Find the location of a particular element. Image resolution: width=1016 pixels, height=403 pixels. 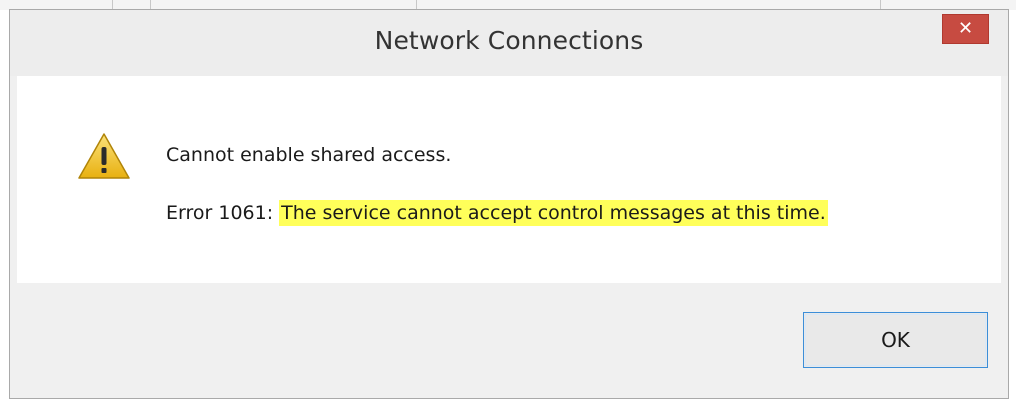

dialog-title: Network Connections is located at coordinates (509, 40).